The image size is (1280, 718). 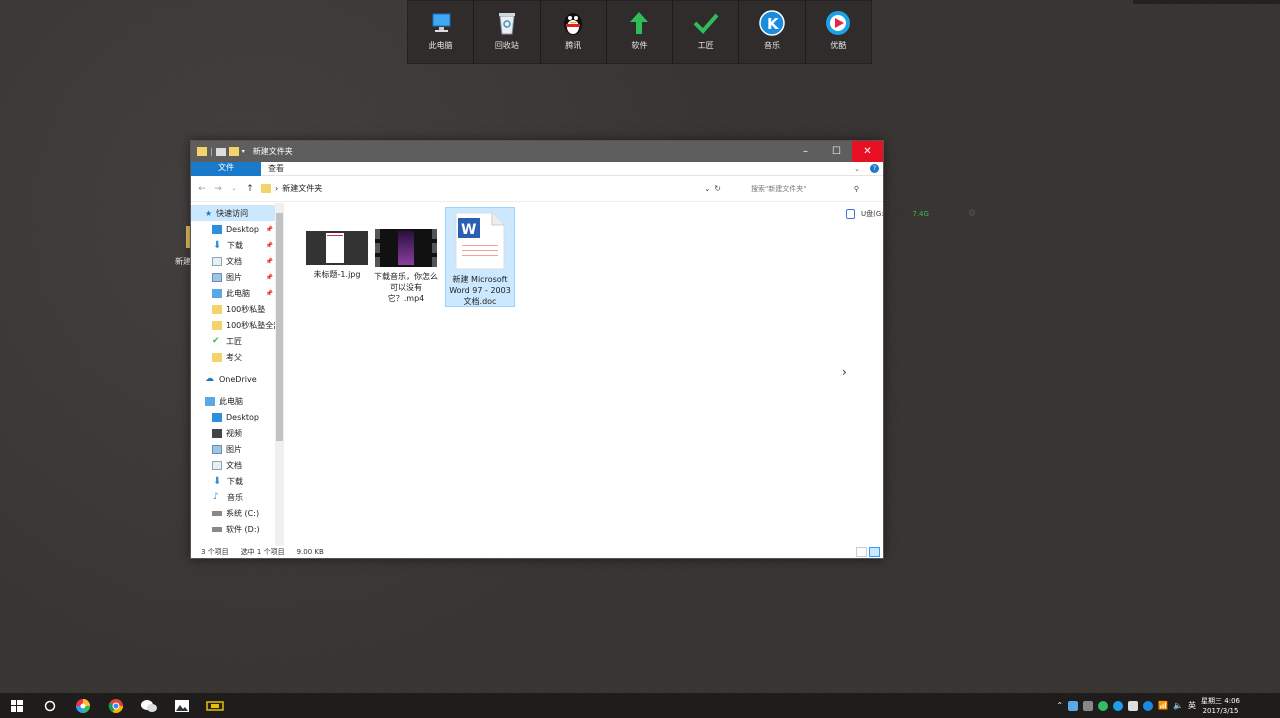 I want to click on desktop-folder-label: 新建, so click(x=183, y=261).